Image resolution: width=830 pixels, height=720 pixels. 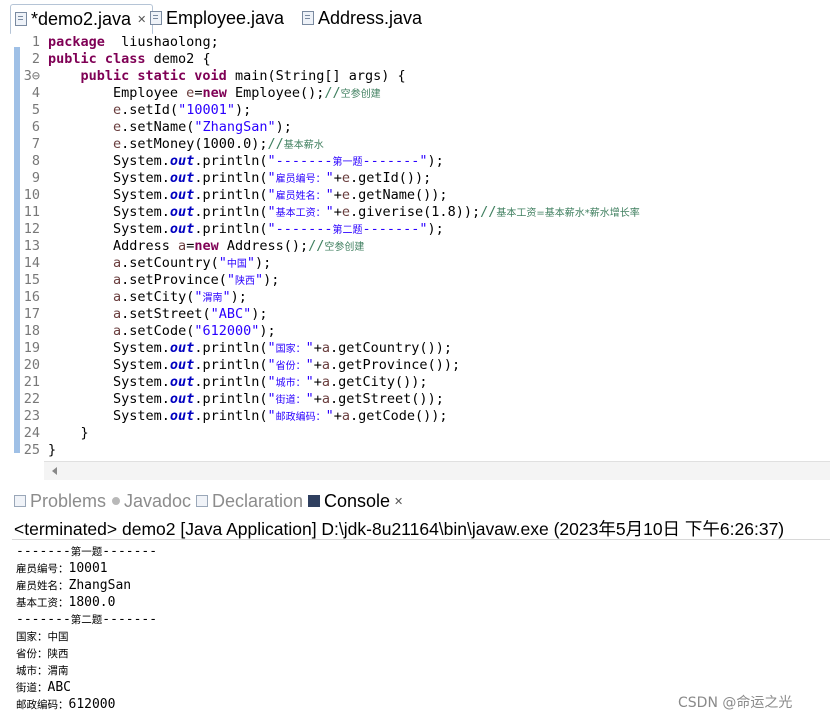 I want to click on console-text: 雇员姓名：, so click(x=42, y=586).